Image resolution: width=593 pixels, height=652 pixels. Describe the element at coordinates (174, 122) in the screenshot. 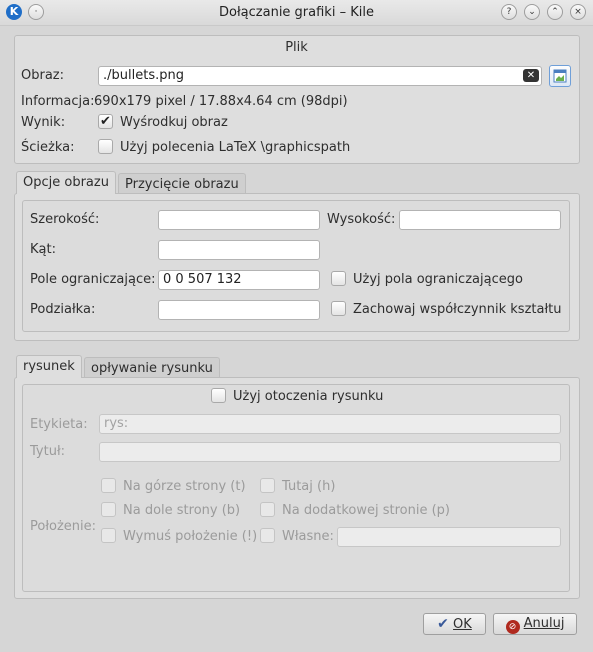

I see `center-image-label: Wyśrodkuj obraz` at that location.